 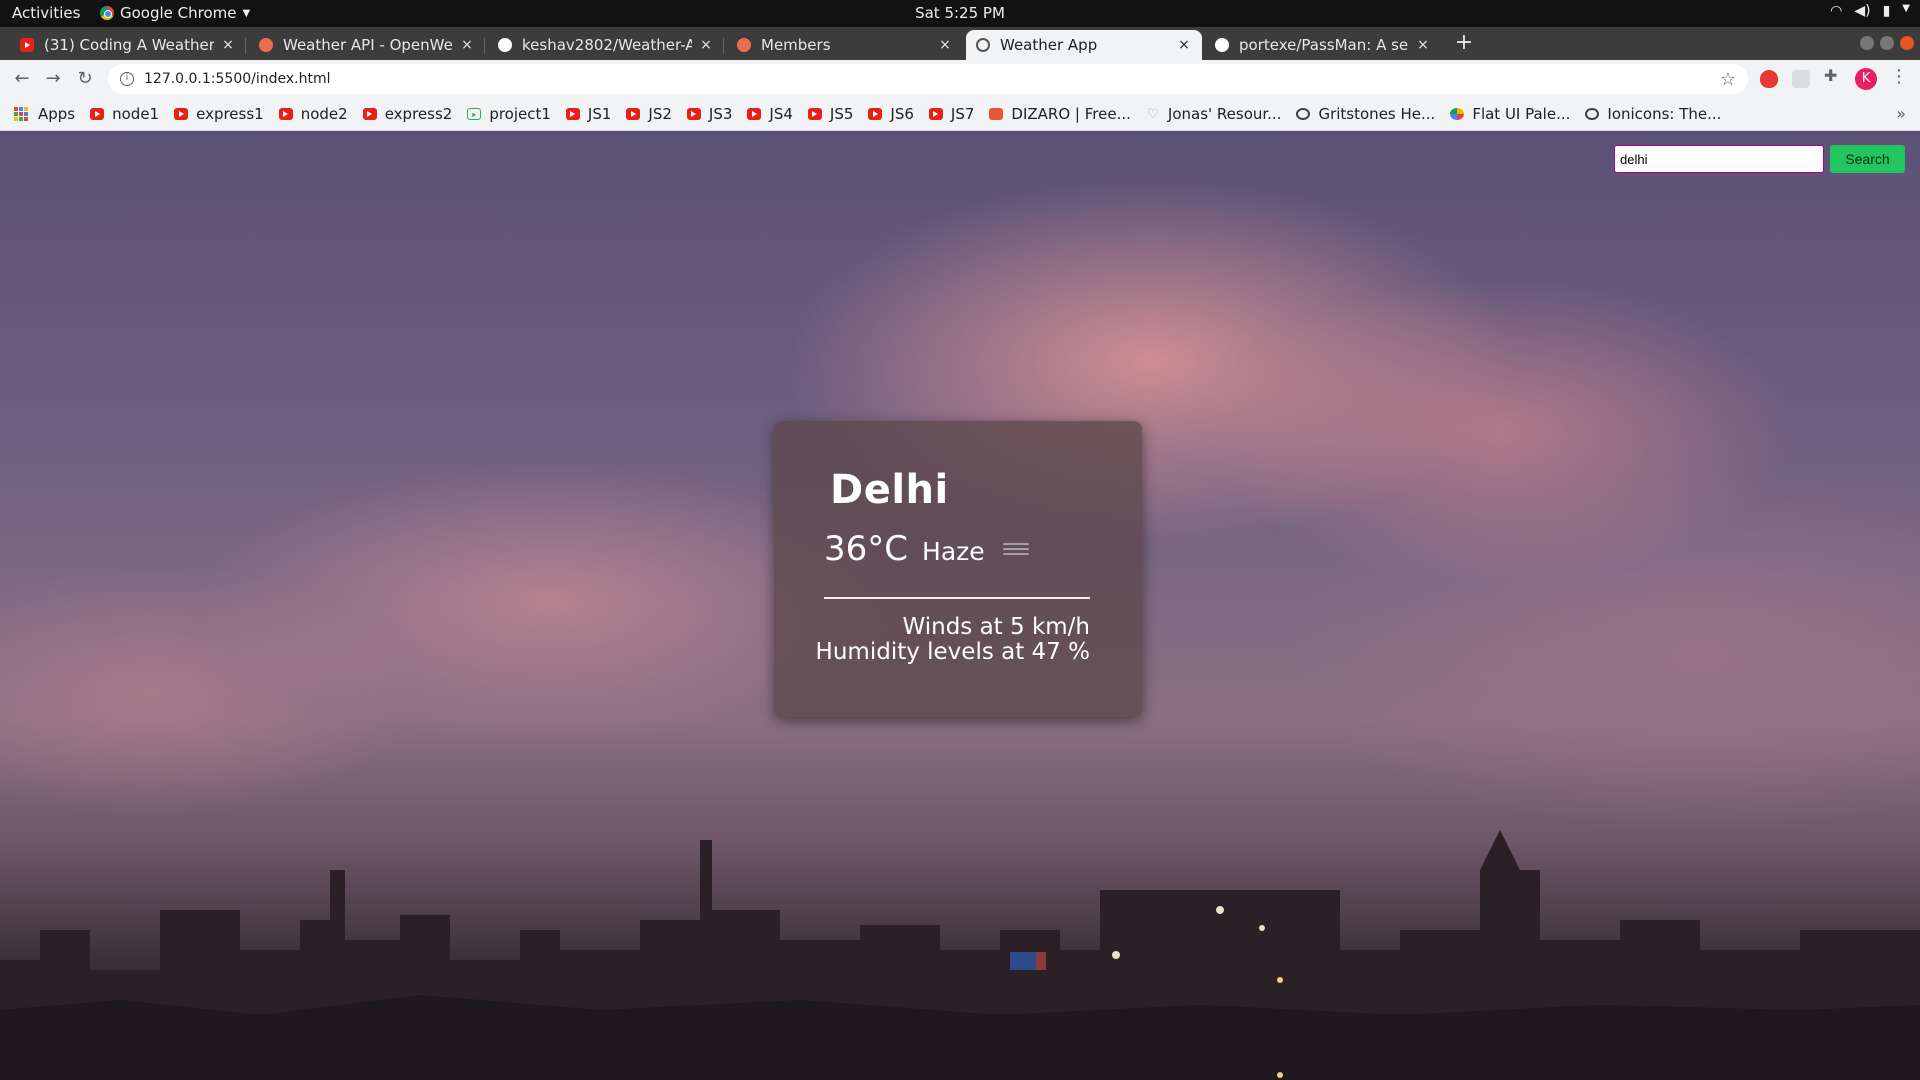 I want to click on battery-icon: ▮, so click(x=1886, y=11).